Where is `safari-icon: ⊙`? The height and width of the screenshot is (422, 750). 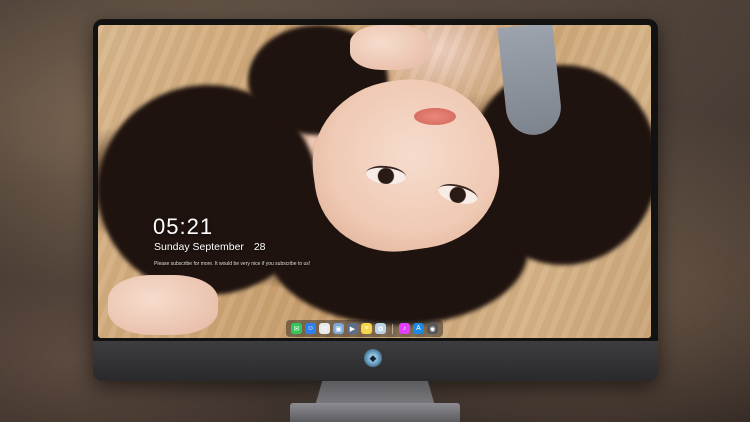
safari-icon: ⊙ is located at coordinates (324, 328).